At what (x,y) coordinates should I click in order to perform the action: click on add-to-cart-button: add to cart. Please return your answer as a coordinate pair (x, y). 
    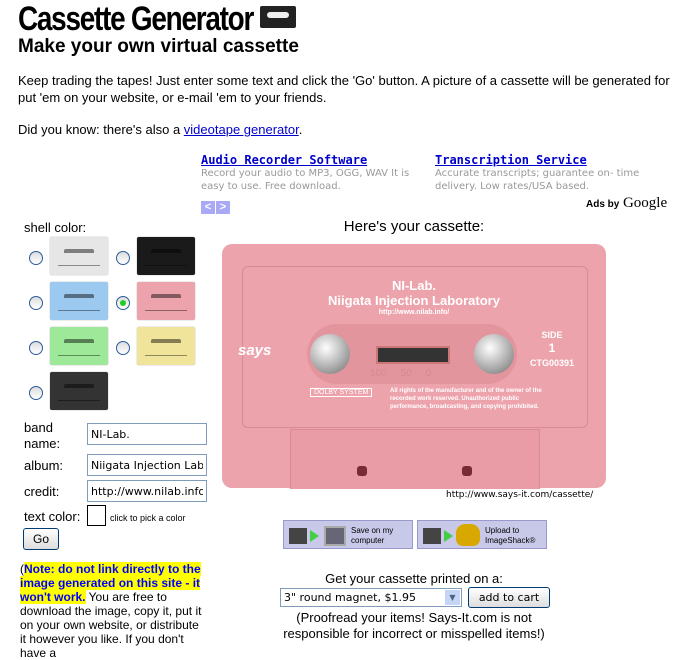
    Looking at the image, I should click on (509, 597).